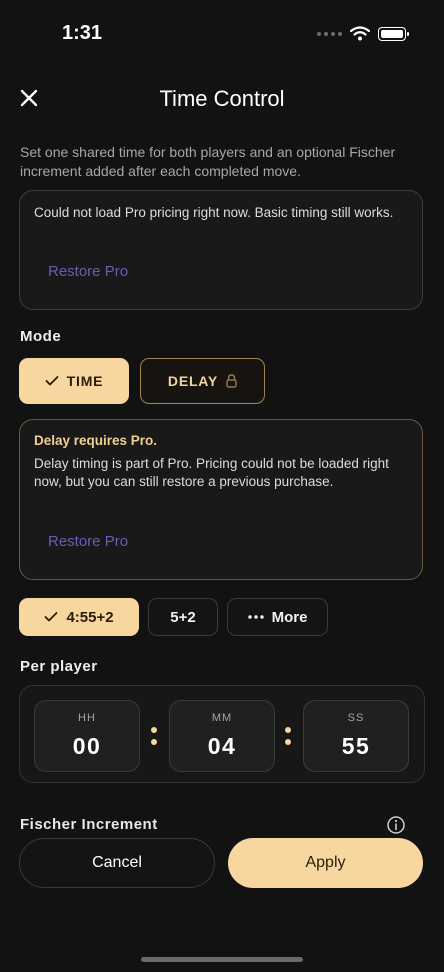  Describe the element at coordinates (59, 666) in the screenshot. I see `per-player-label: Per player` at that location.